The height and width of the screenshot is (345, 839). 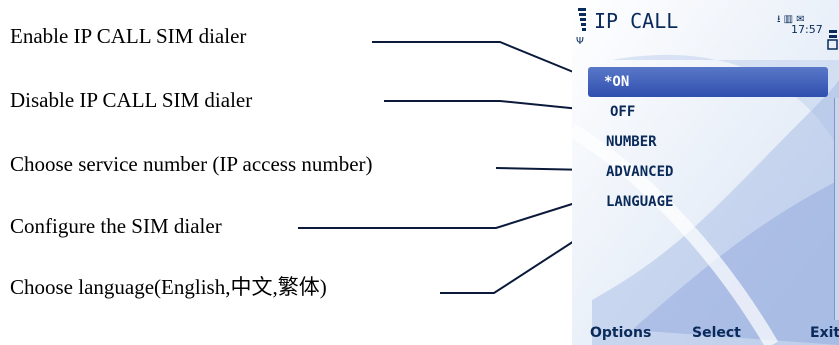 I want to click on select-softkey: Select, so click(x=716, y=333).